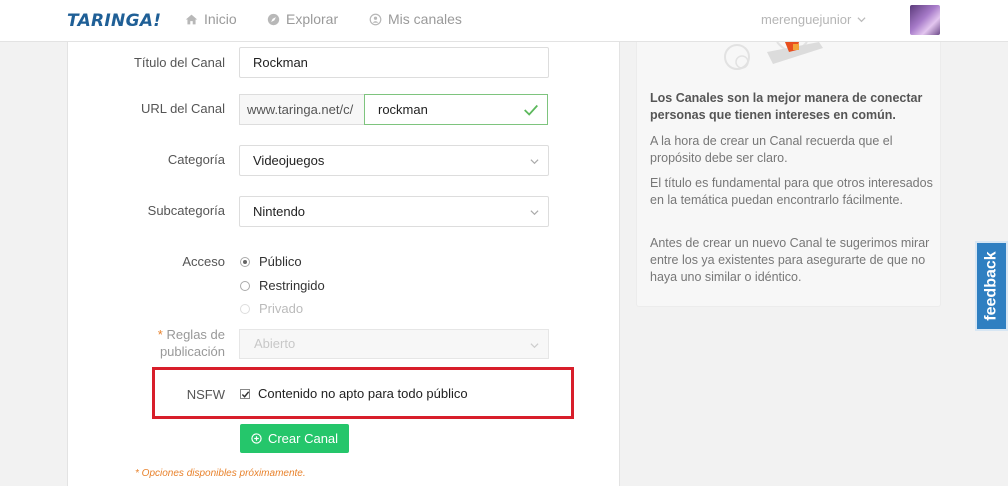 This screenshot has height=486, width=1008. What do you see at coordinates (363, 393) in the screenshot?
I see `nsfw-checkbox-label: Contenido no apto para todo público` at bounding box center [363, 393].